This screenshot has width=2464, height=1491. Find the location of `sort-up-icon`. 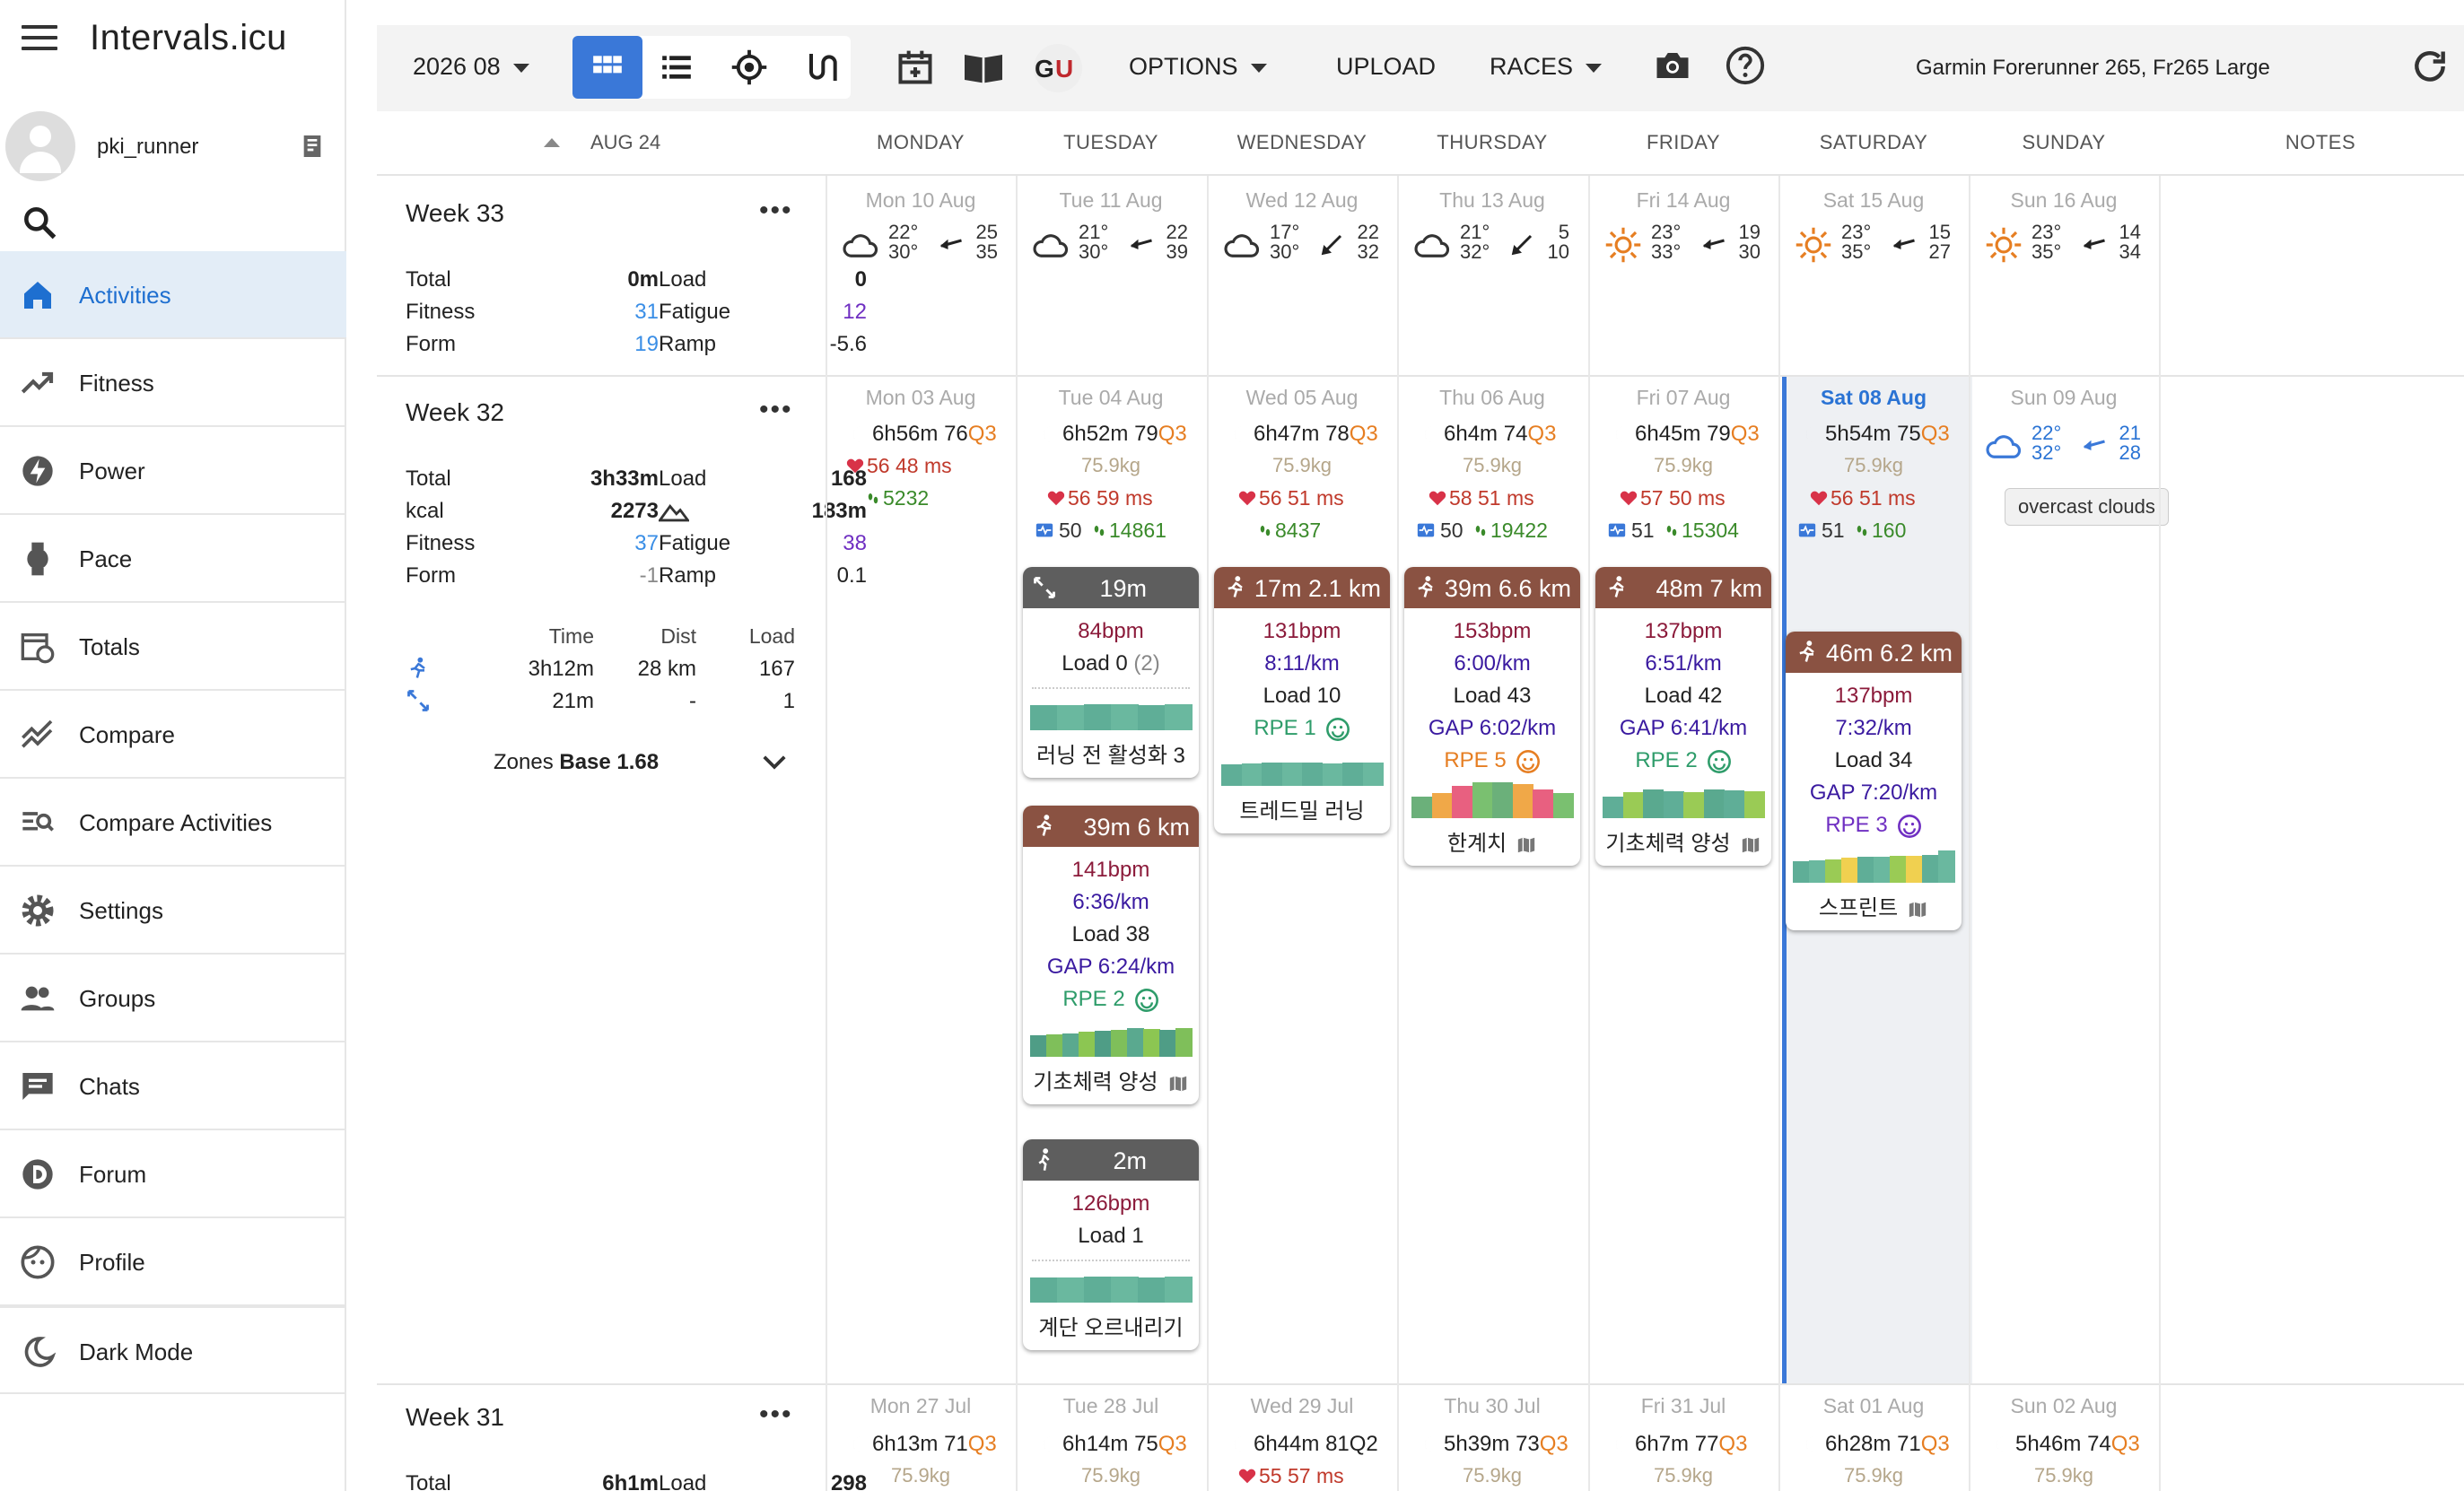

sort-up-icon is located at coordinates (552, 142).